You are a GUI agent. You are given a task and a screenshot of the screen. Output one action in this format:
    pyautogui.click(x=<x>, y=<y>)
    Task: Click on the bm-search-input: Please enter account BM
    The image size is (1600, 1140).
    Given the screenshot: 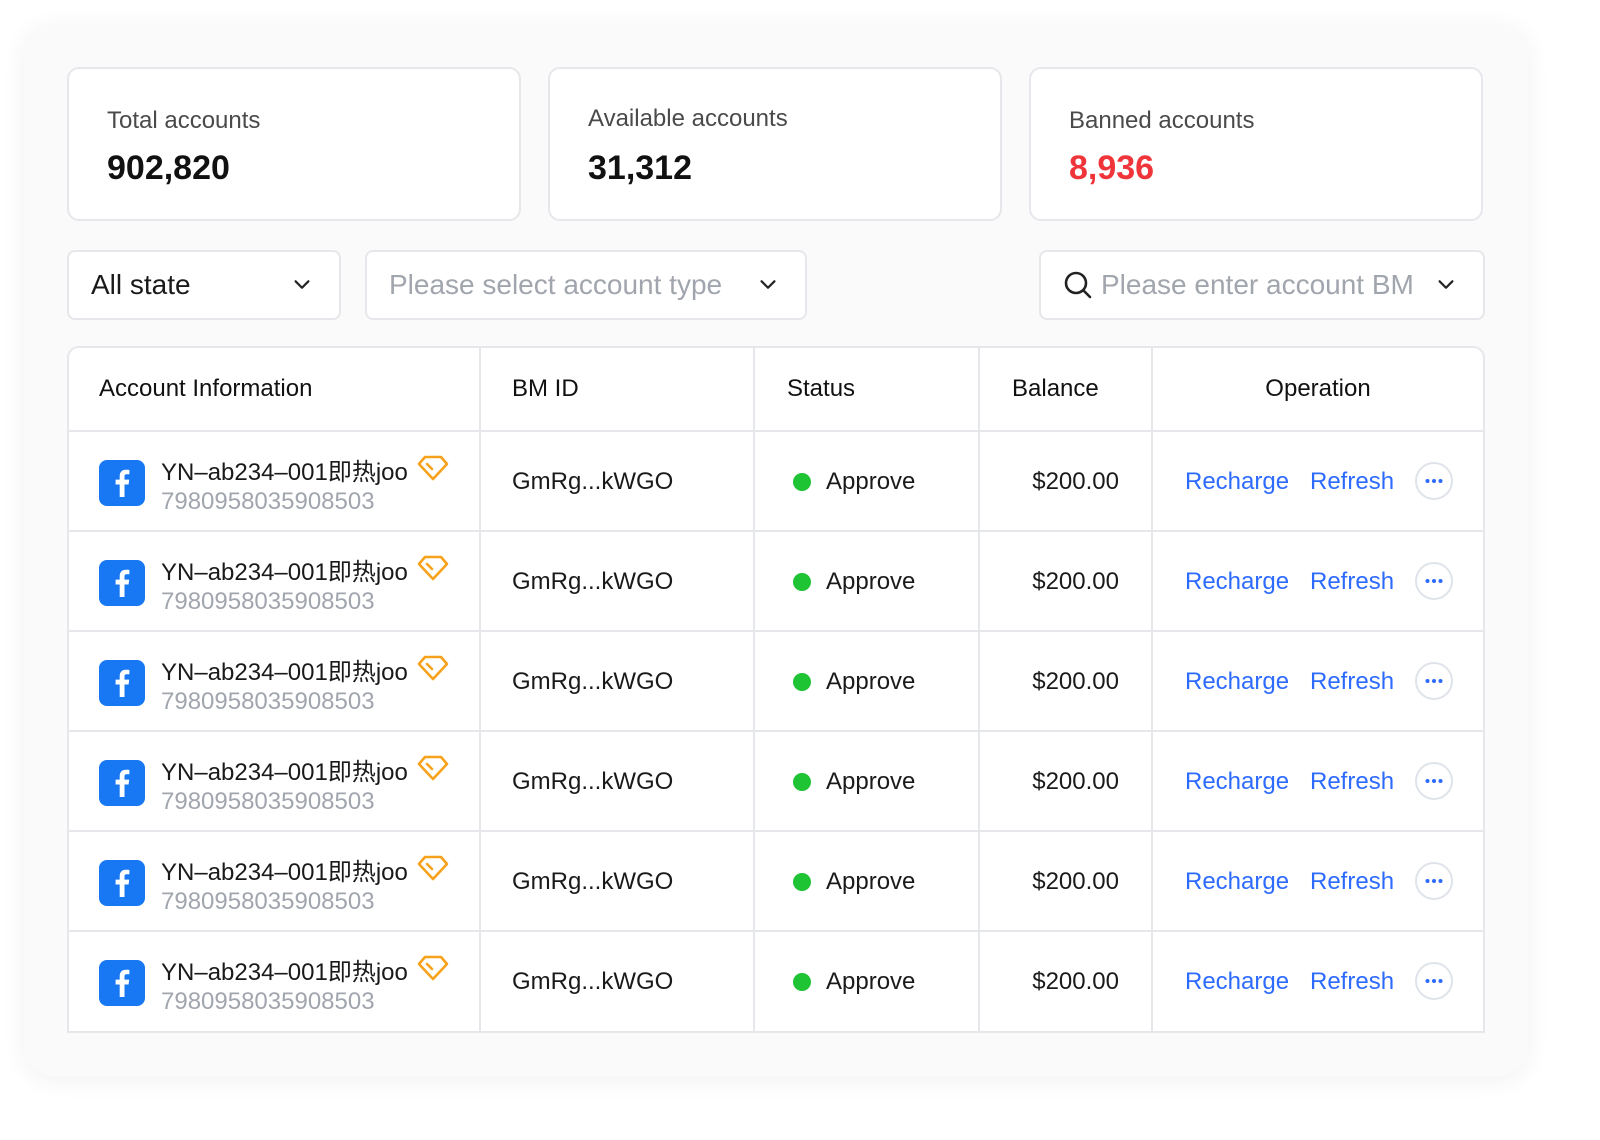 What is the action you would take?
    pyautogui.click(x=1262, y=285)
    